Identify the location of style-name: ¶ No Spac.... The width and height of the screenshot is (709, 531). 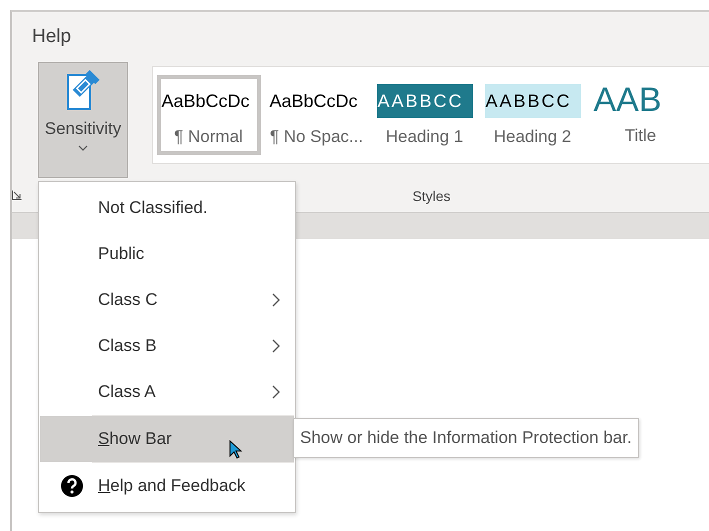
(317, 136).